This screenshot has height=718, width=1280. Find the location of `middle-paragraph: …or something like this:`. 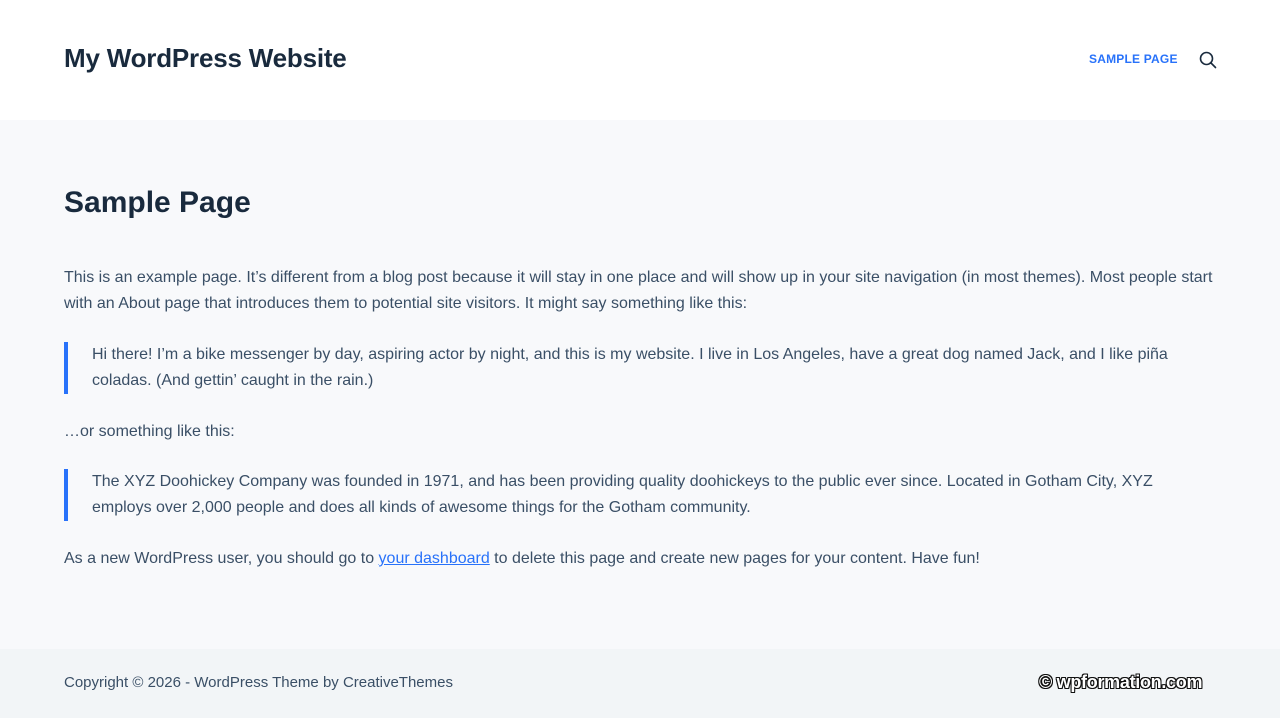

middle-paragraph: …or something like this: is located at coordinates (149, 431).